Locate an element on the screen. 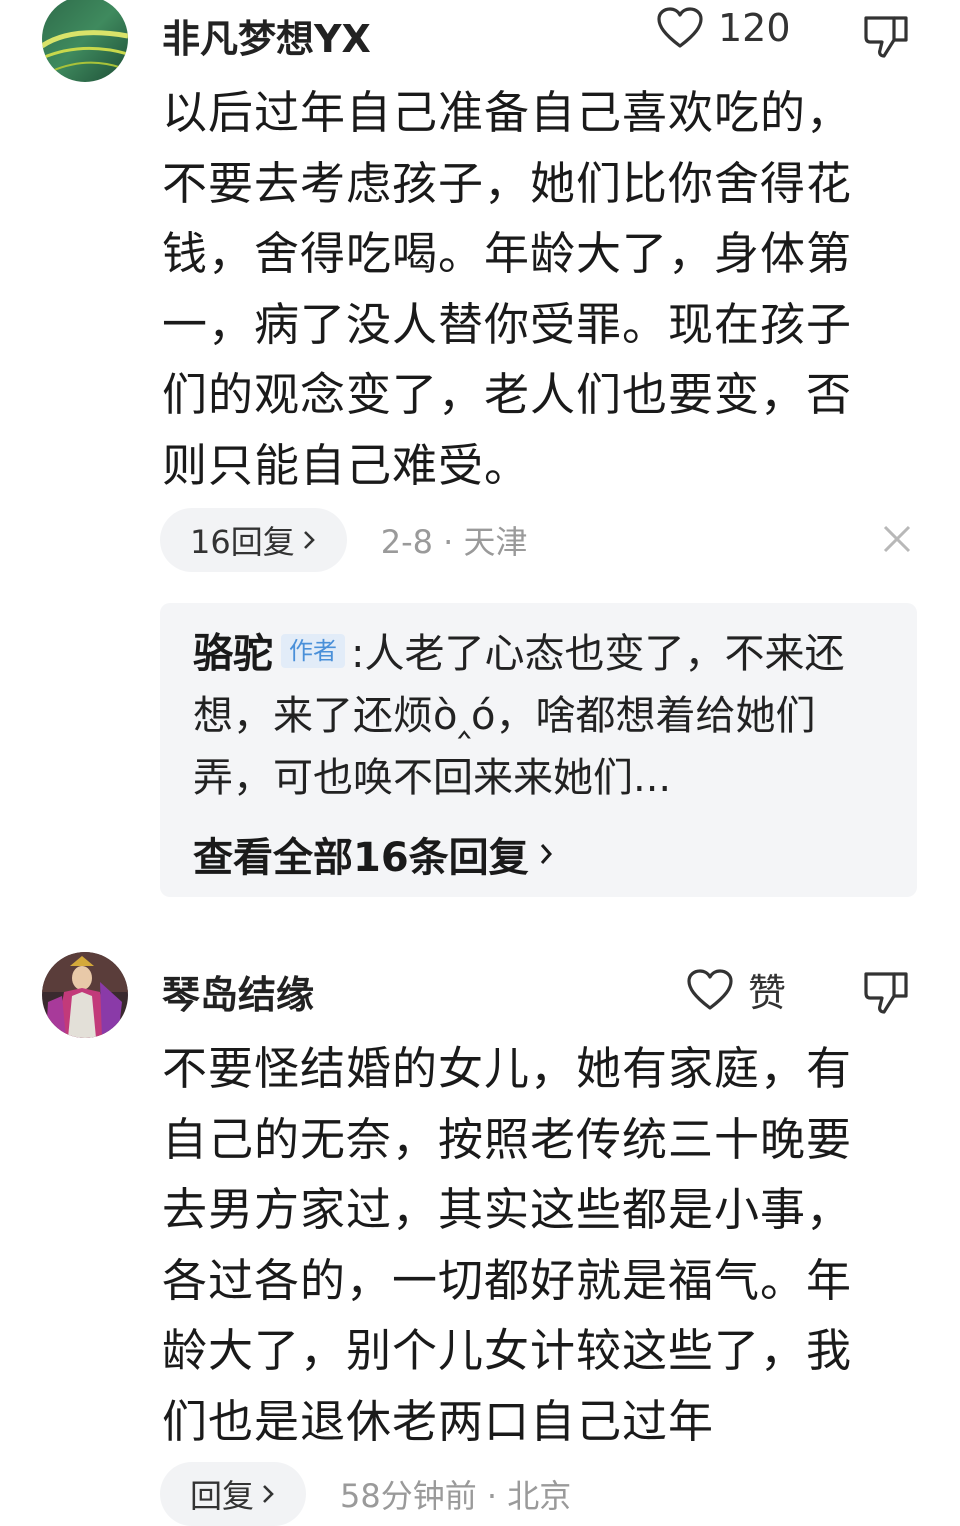 Image resolution: width=960 pixels, height=1526 pixels. comment-meta: 16回复 2-8 · 天津 is located at coordinates (344, 540).